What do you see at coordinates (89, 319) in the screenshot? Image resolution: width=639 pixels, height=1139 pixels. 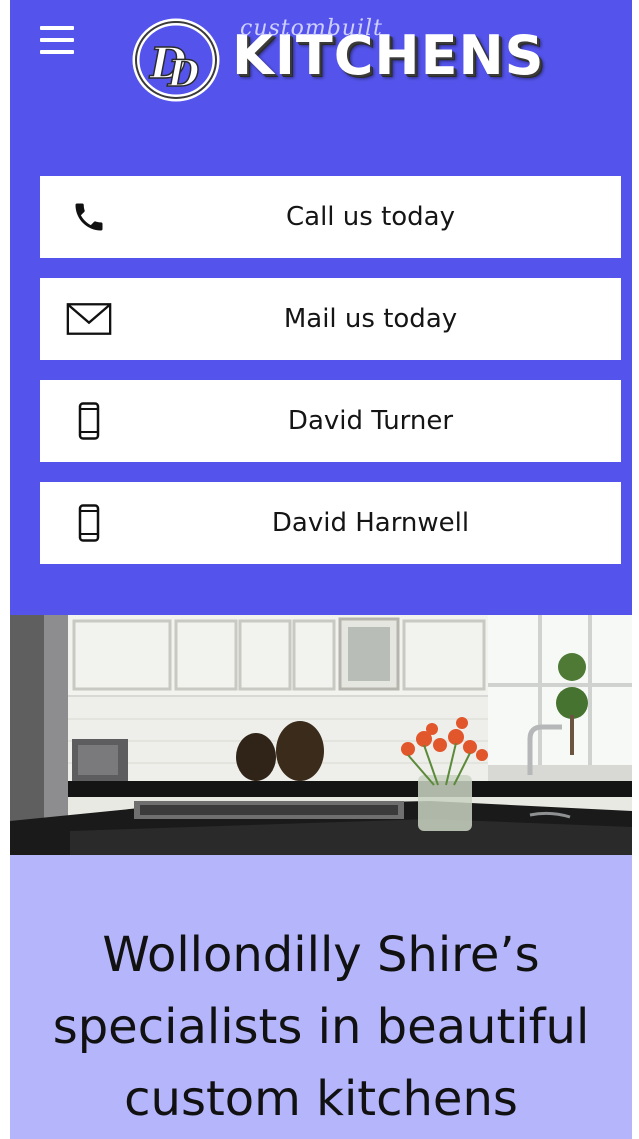 I see `mail-icon` at bounding box center [89, 319].